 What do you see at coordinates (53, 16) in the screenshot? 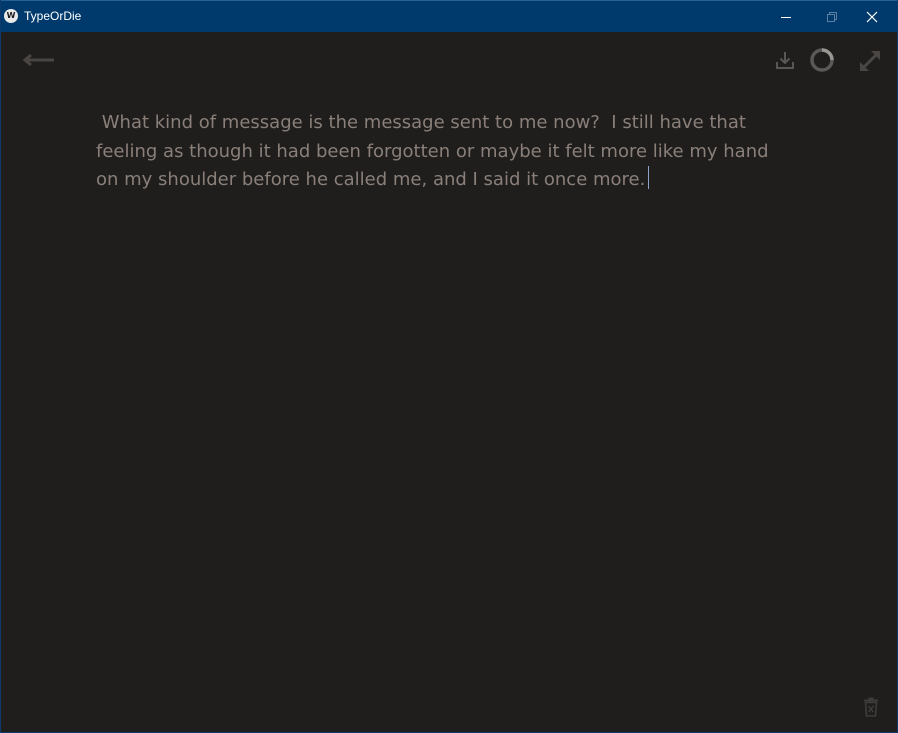
I see `window-title: TypeOrDie` at bounding box center [53, 16].